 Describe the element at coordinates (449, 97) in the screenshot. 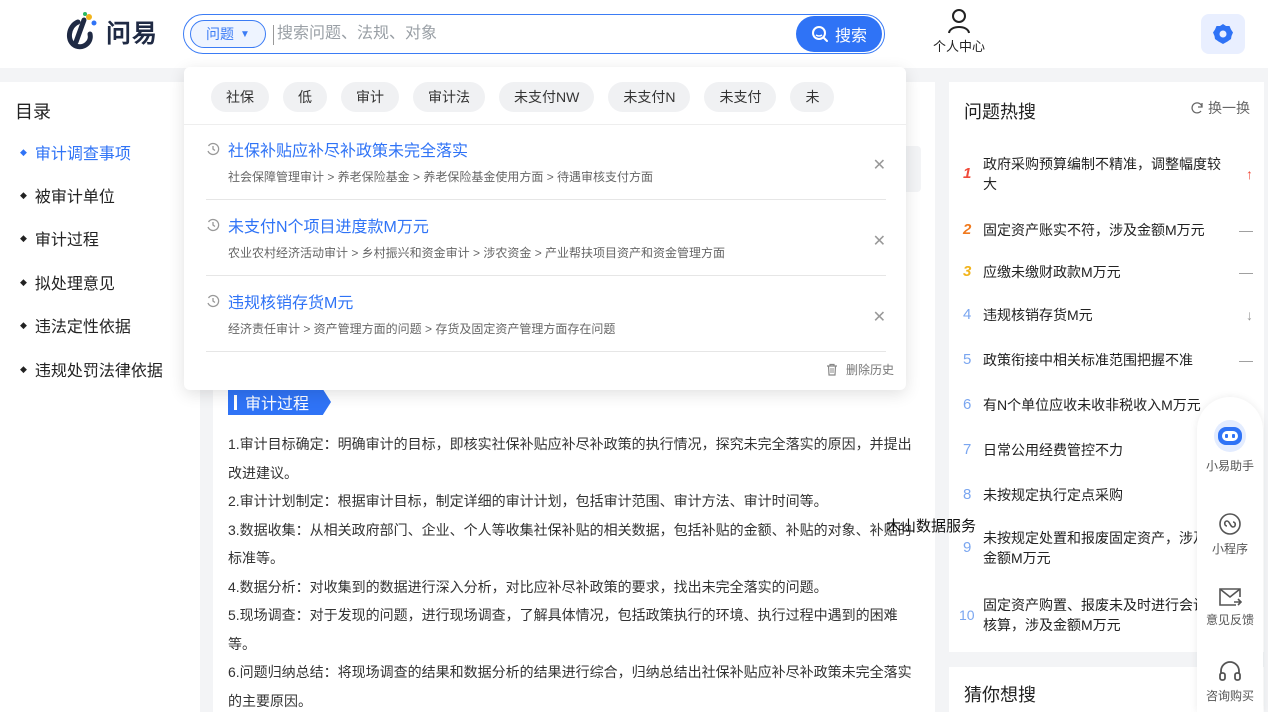

I see `keyword-chip: 审计法` at that location.